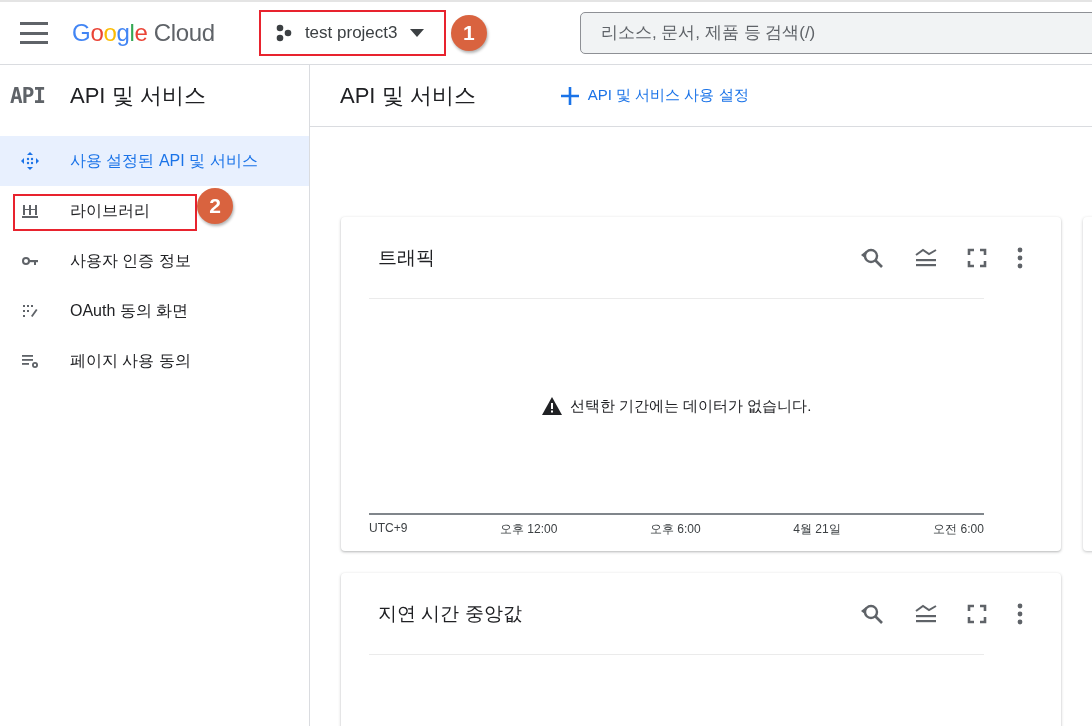 This screenshot has width=1092, height=726. I want to click on axis-label: 오후 6:00, so click(675, 529).